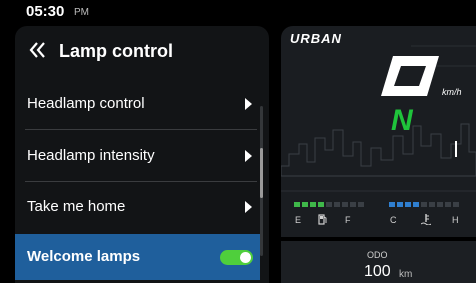 The image size is (476, 283). Describe the element at coordinates (393, 220) in the screenshot. I see `temp-cold-label: C` at that location.